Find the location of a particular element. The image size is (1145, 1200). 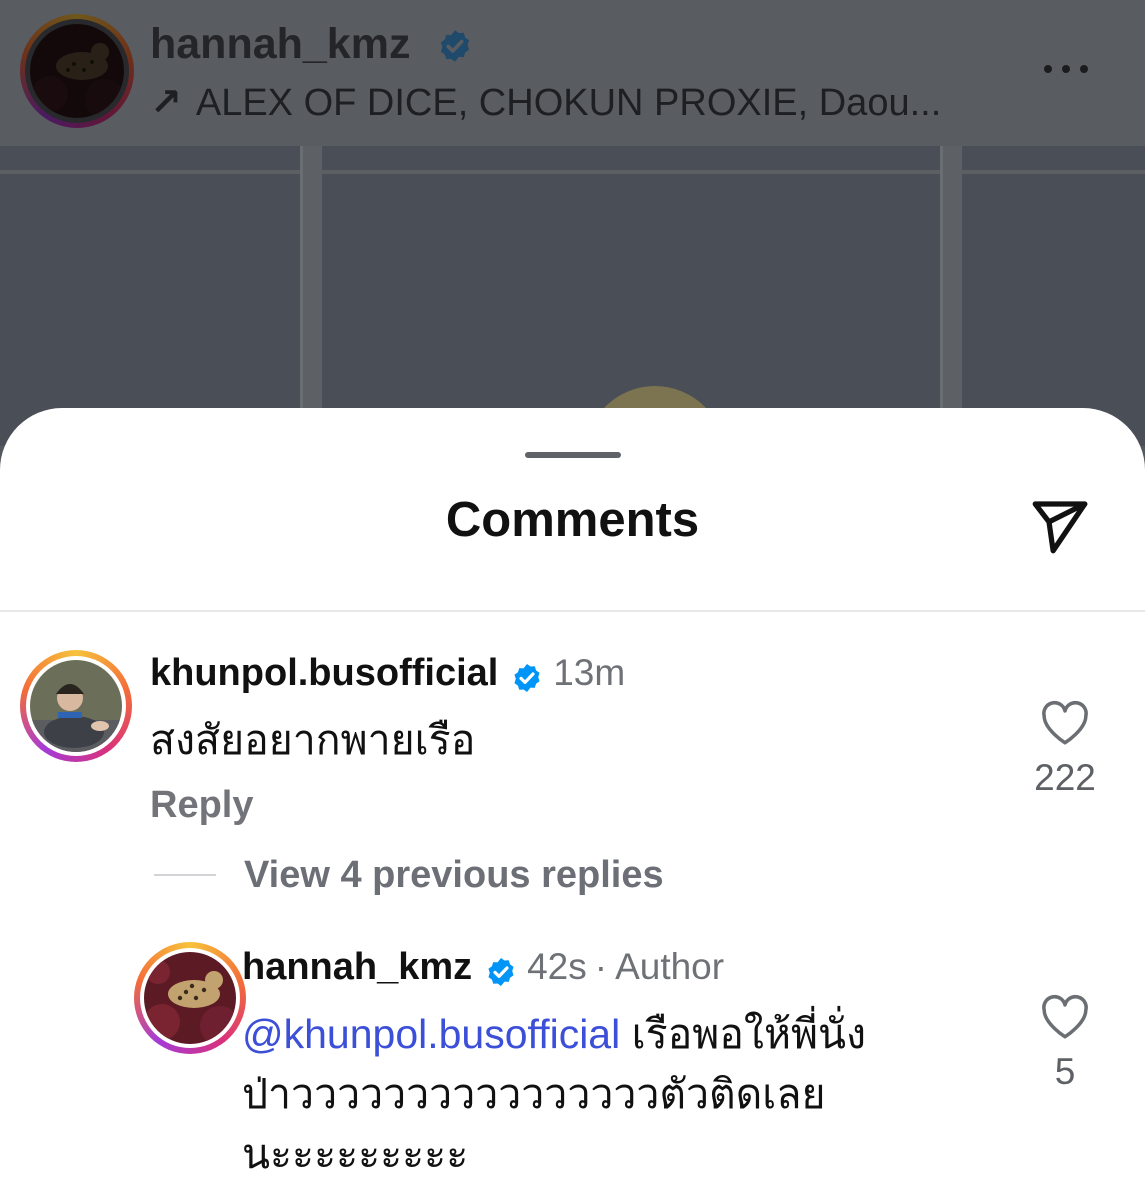

comment-header: khunpol.busofficial 13m is located at coordinates (387, 675).